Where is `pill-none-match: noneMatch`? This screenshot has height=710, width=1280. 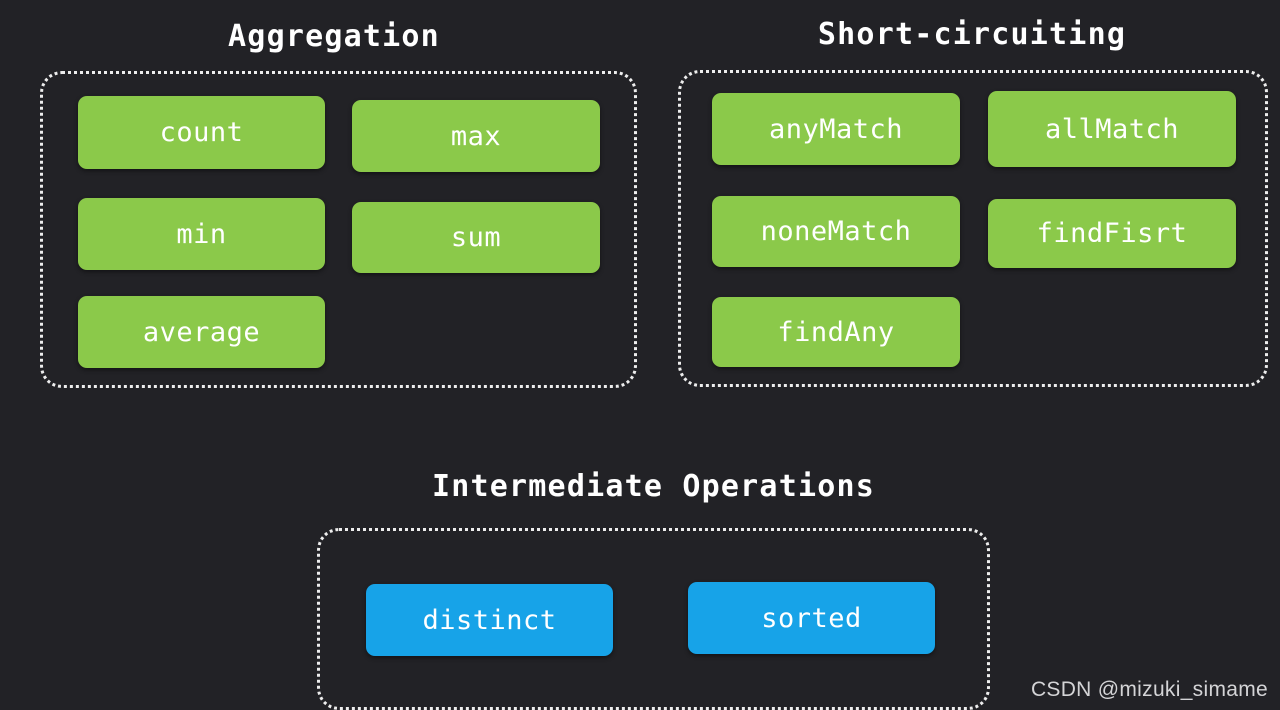
pill-none-match: noneMatch is located at coordinates (836, 231).